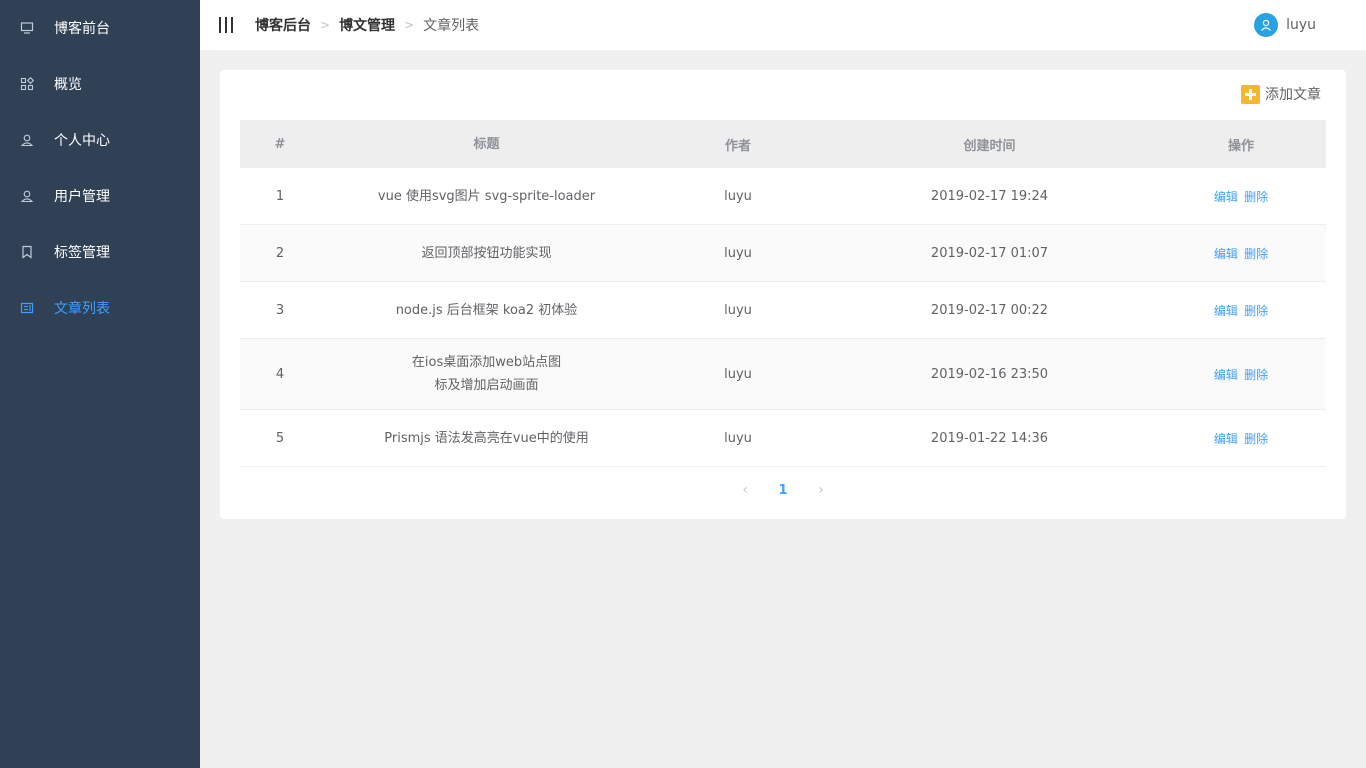 Image resolution: width=1366 pixels, height=768 pixels. What do you see at coordinates (27, 84) in the screenshot?
I see `grid-icon` at bounding box center [27, 84].